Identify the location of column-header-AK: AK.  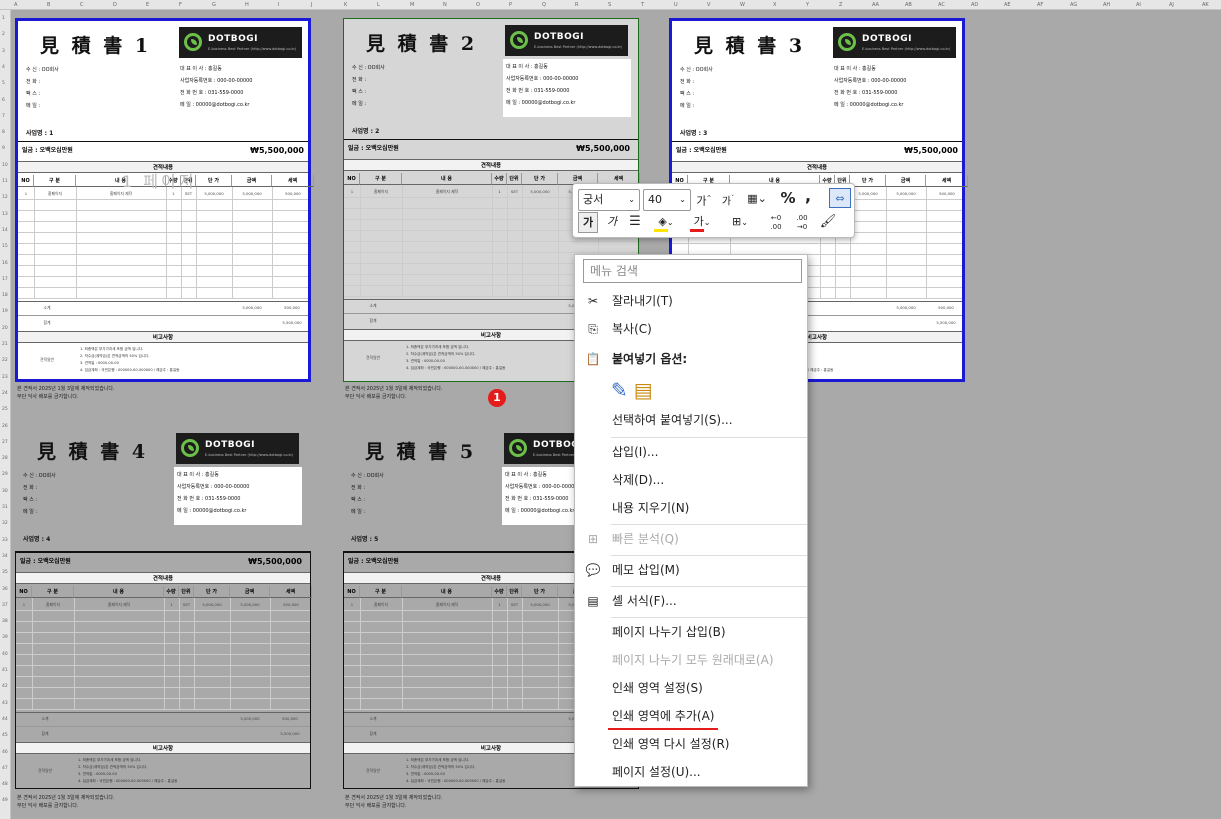
(1205, 5).